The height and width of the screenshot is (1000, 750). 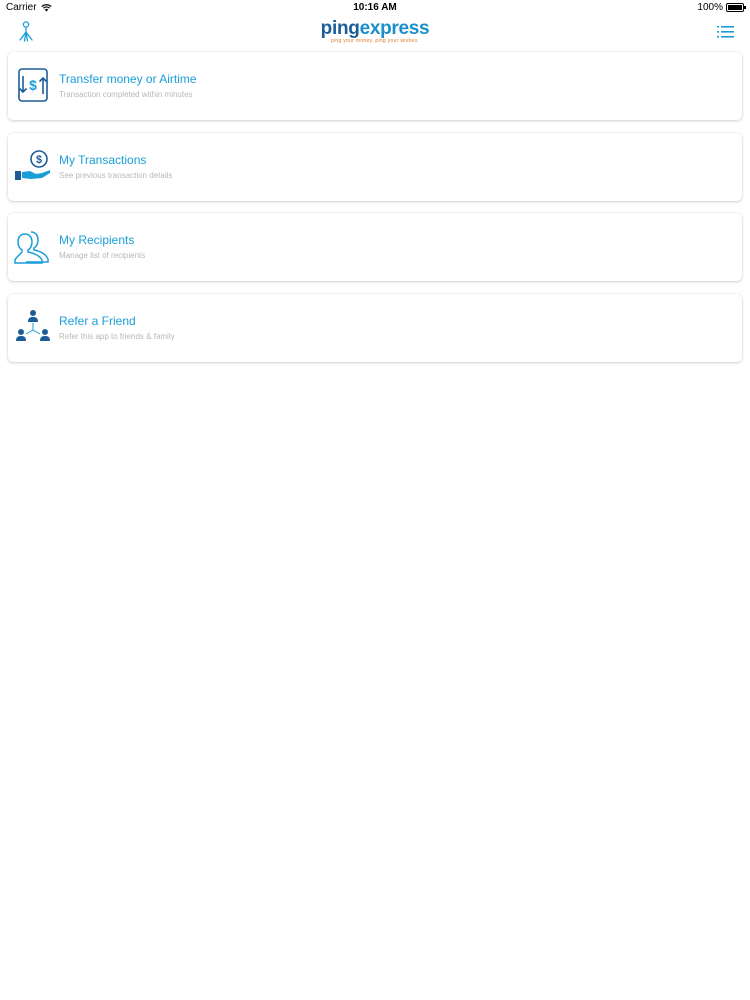 I want to click on battery-icon, so click(x=736, y=7).